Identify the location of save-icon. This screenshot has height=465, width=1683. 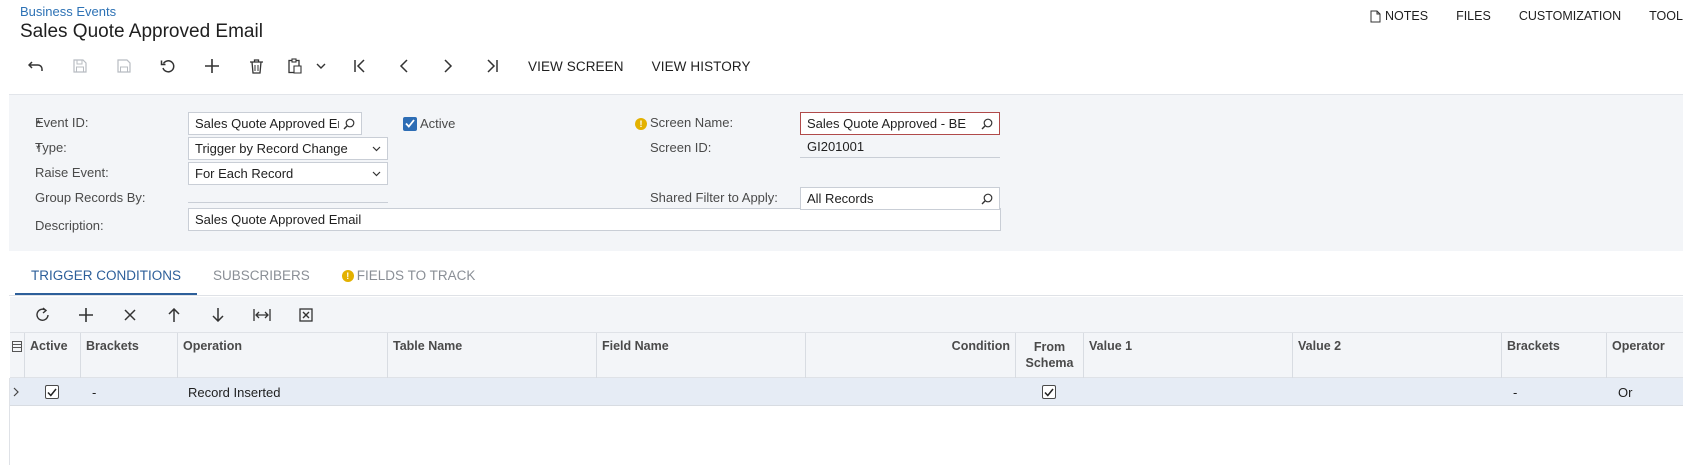
(80, 66).